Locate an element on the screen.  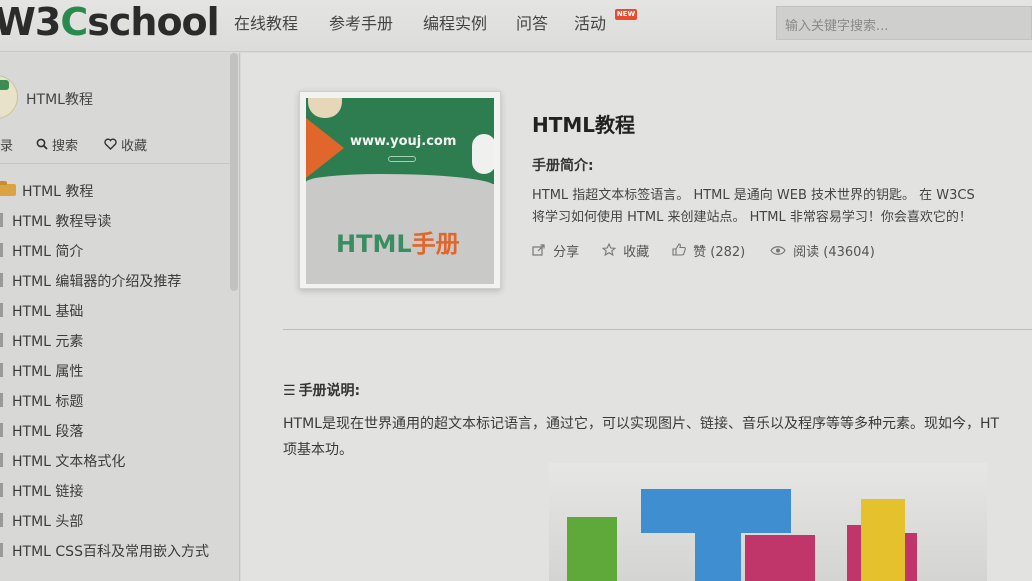
logo-c: C is located at coordinates (74, 22).